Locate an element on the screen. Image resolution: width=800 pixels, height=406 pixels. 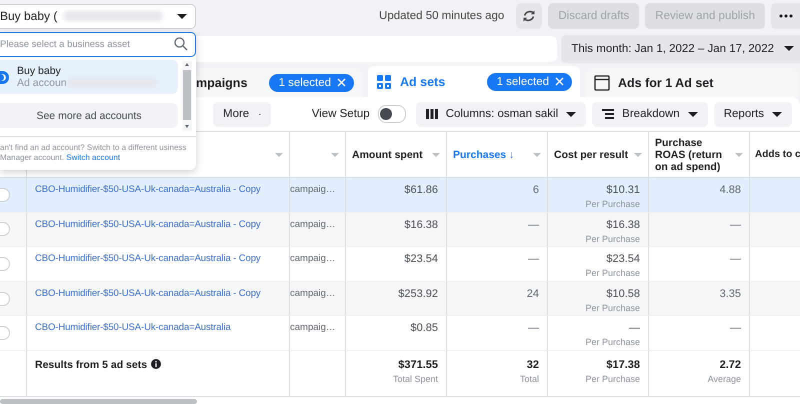
tab: Ad sets 1 selected is located at coordinates (474, 81).